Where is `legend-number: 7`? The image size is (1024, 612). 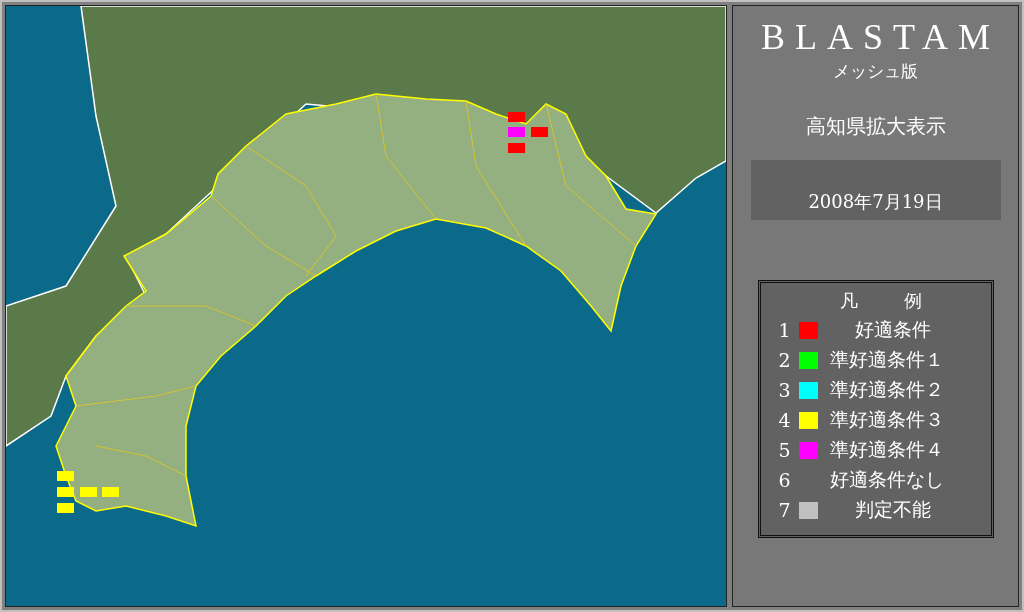
legend-number: 7 is located at coordinates (785, 510).